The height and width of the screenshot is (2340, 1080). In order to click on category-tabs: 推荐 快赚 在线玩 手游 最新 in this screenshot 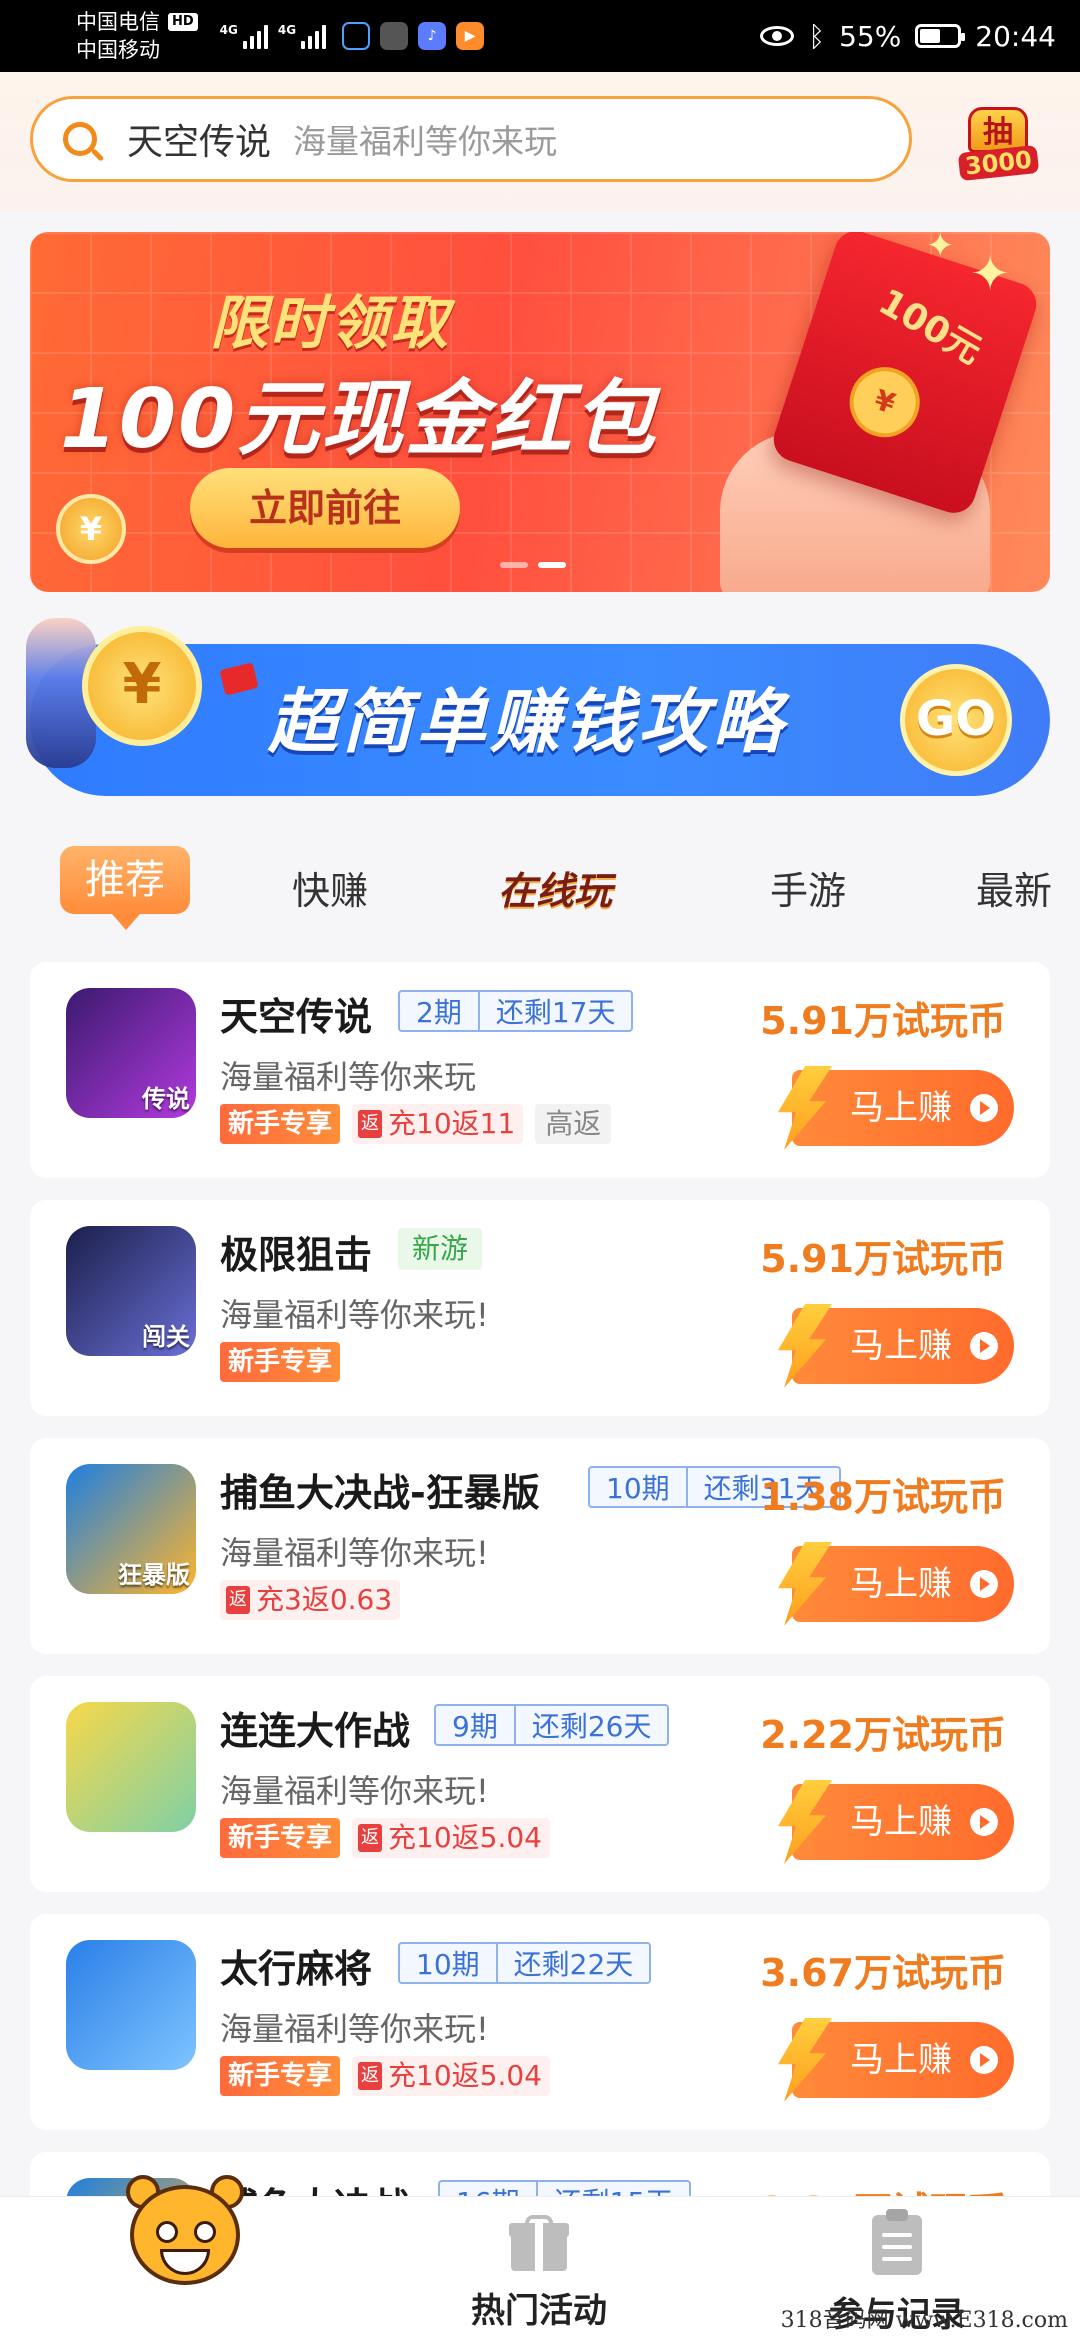, I will do `click(540, 896)`.